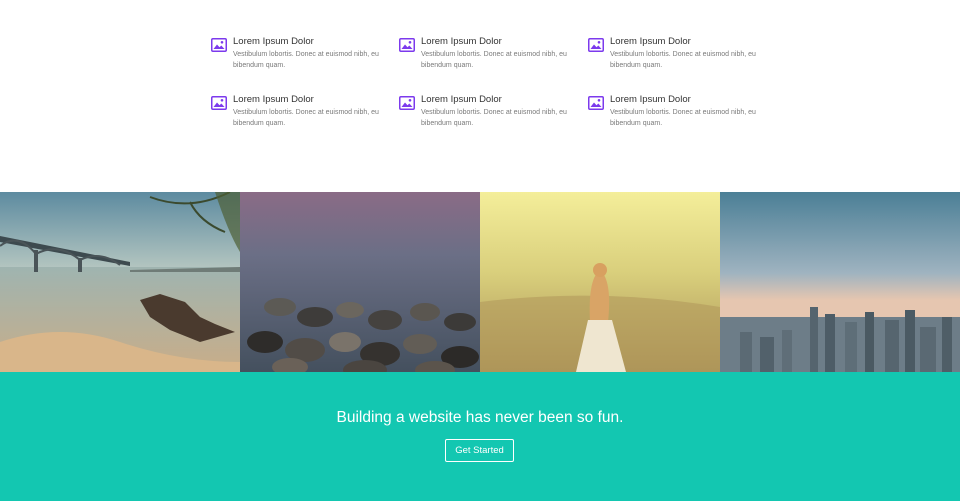 Image resolution: width=960 pixels, height=501 pixels. What do you see at coordinates (600, 282) in the screenshot?
I see `gallery-image-field` at bounding box center [600, 282].